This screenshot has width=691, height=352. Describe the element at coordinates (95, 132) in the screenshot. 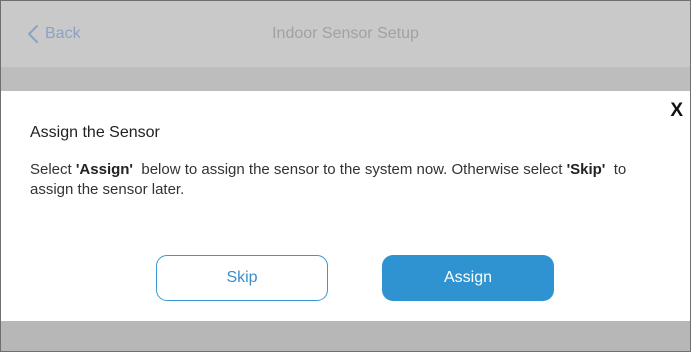

I see `dialog-title: Assign the Sensor` at that location.